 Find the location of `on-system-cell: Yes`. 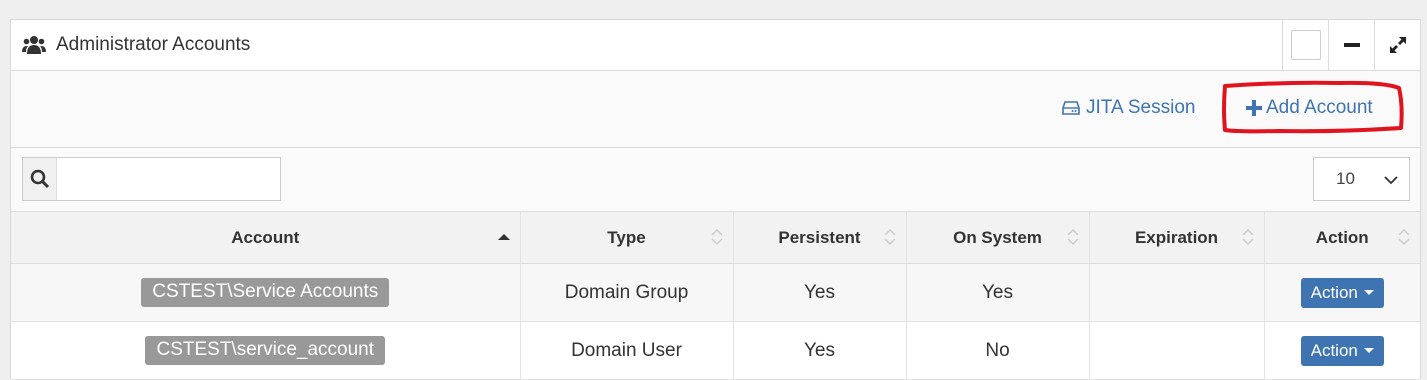

on-system-cell: Yes is located at coordinates (998, 292).